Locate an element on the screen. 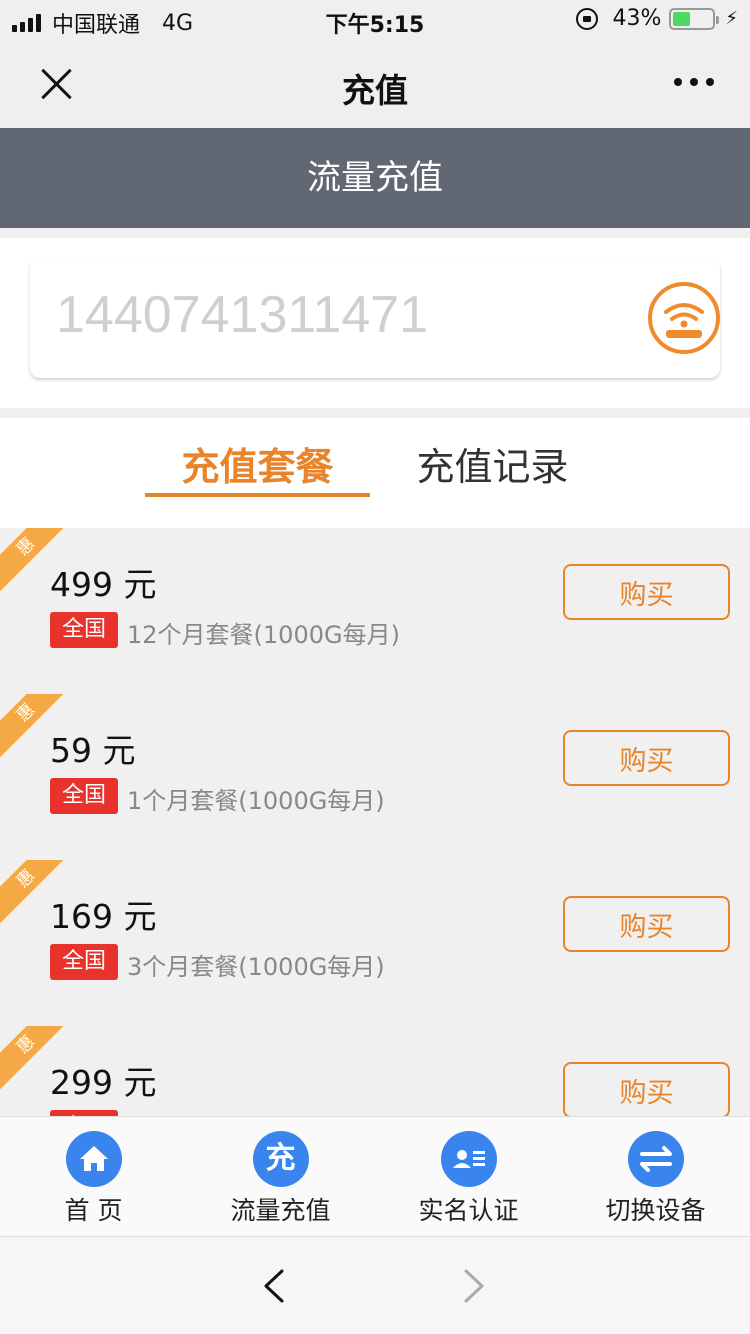 This screenshot has width=750, height=1334. battery-icon is located at coordinates (694, 18).